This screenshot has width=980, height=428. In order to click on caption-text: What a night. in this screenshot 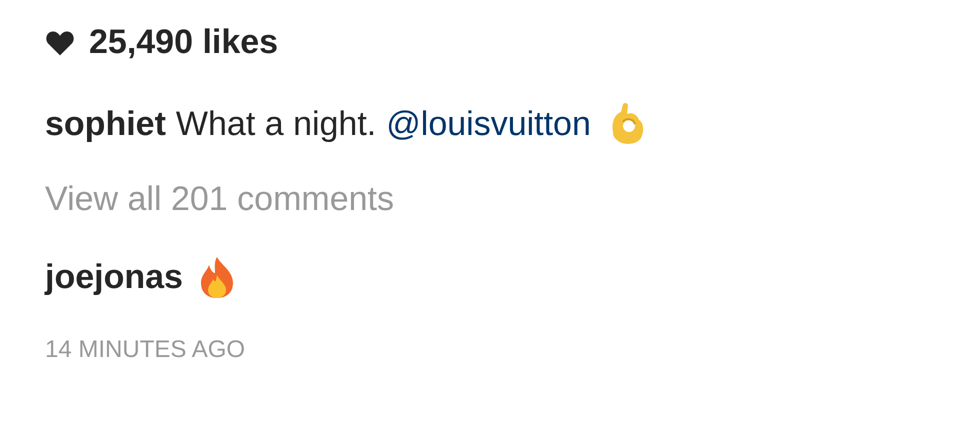, I will do `click(276, 124)`.